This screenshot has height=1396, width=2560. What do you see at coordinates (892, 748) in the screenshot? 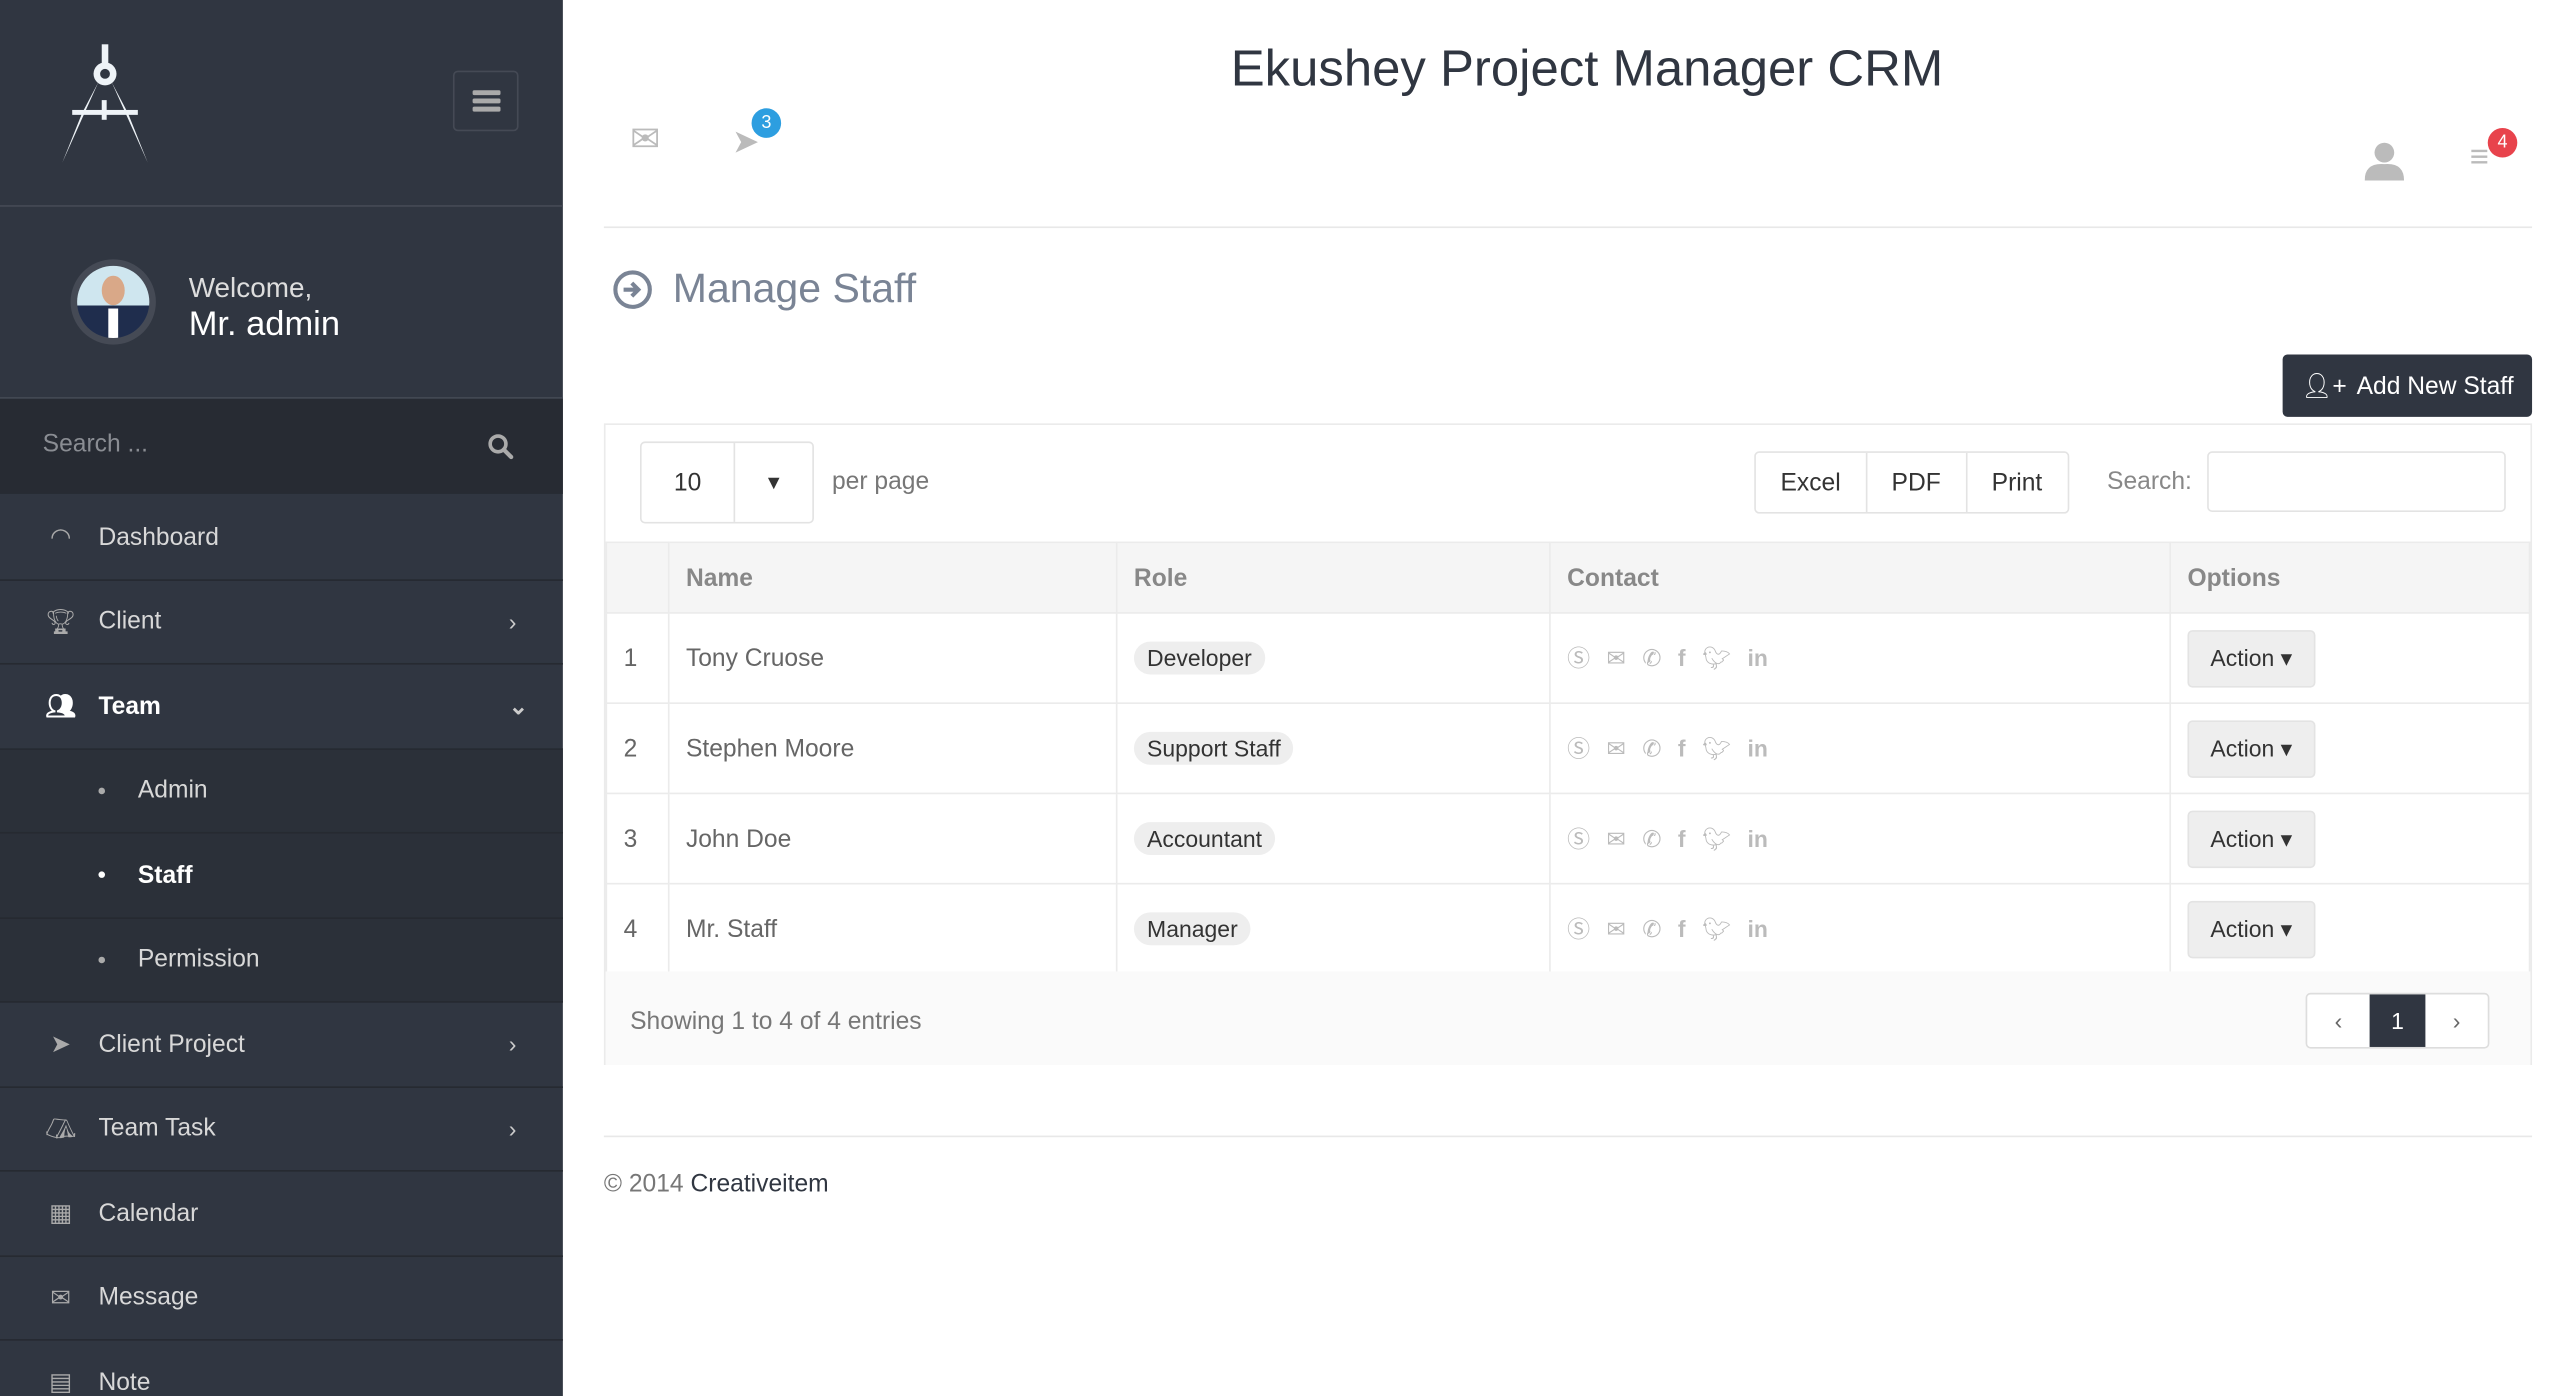
I see `staff-name: Stephen Moore` at bounding box center [892, 748].